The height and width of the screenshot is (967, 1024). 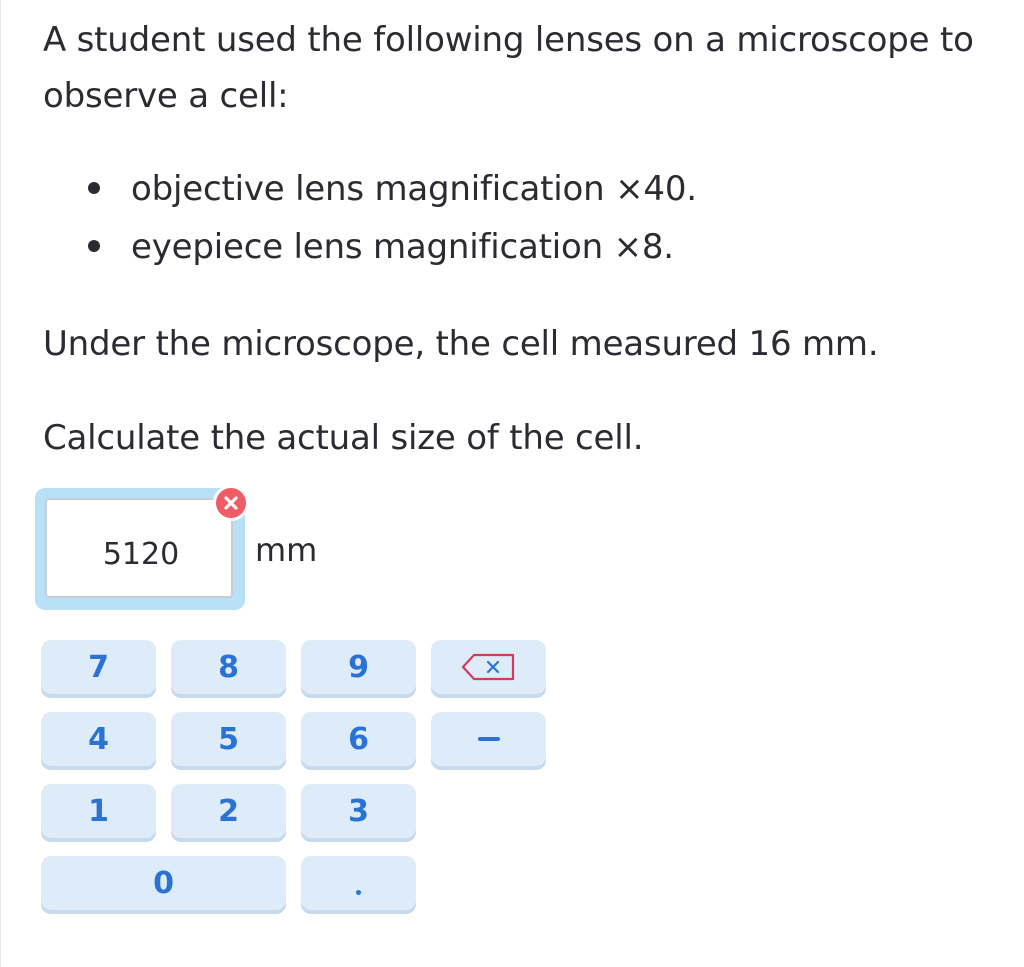 What do you see at coordinates (358, 885) in the screenshot?
I see `decimal-point-button` at bounding box center [358, 885].